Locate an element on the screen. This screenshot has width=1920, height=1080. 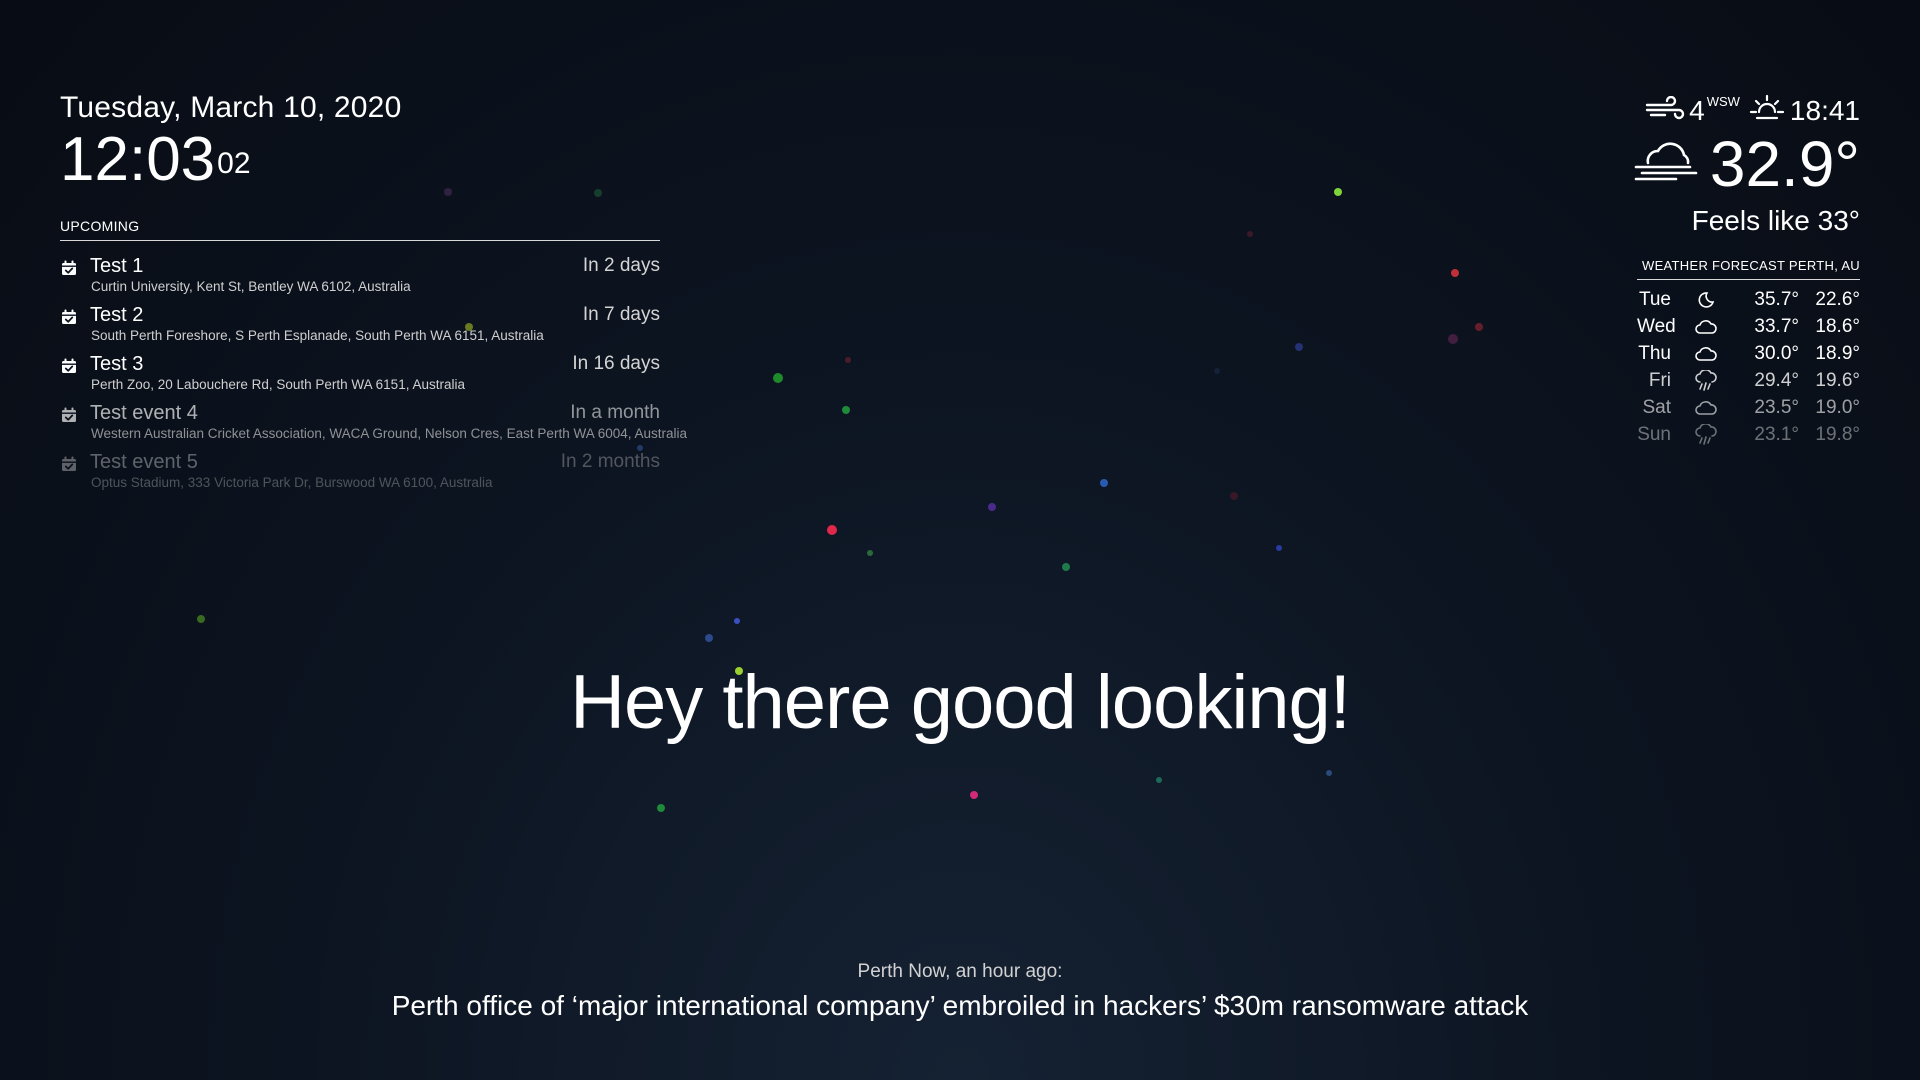
wind-speed: 4 is located at coordinates (1697, 110).